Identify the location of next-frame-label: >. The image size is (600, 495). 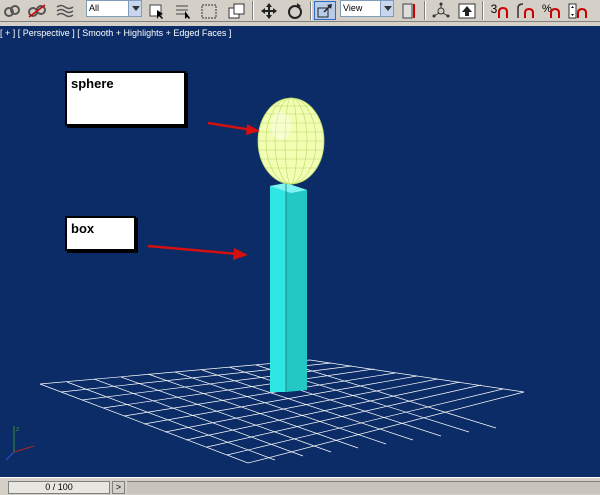
(118, 487).